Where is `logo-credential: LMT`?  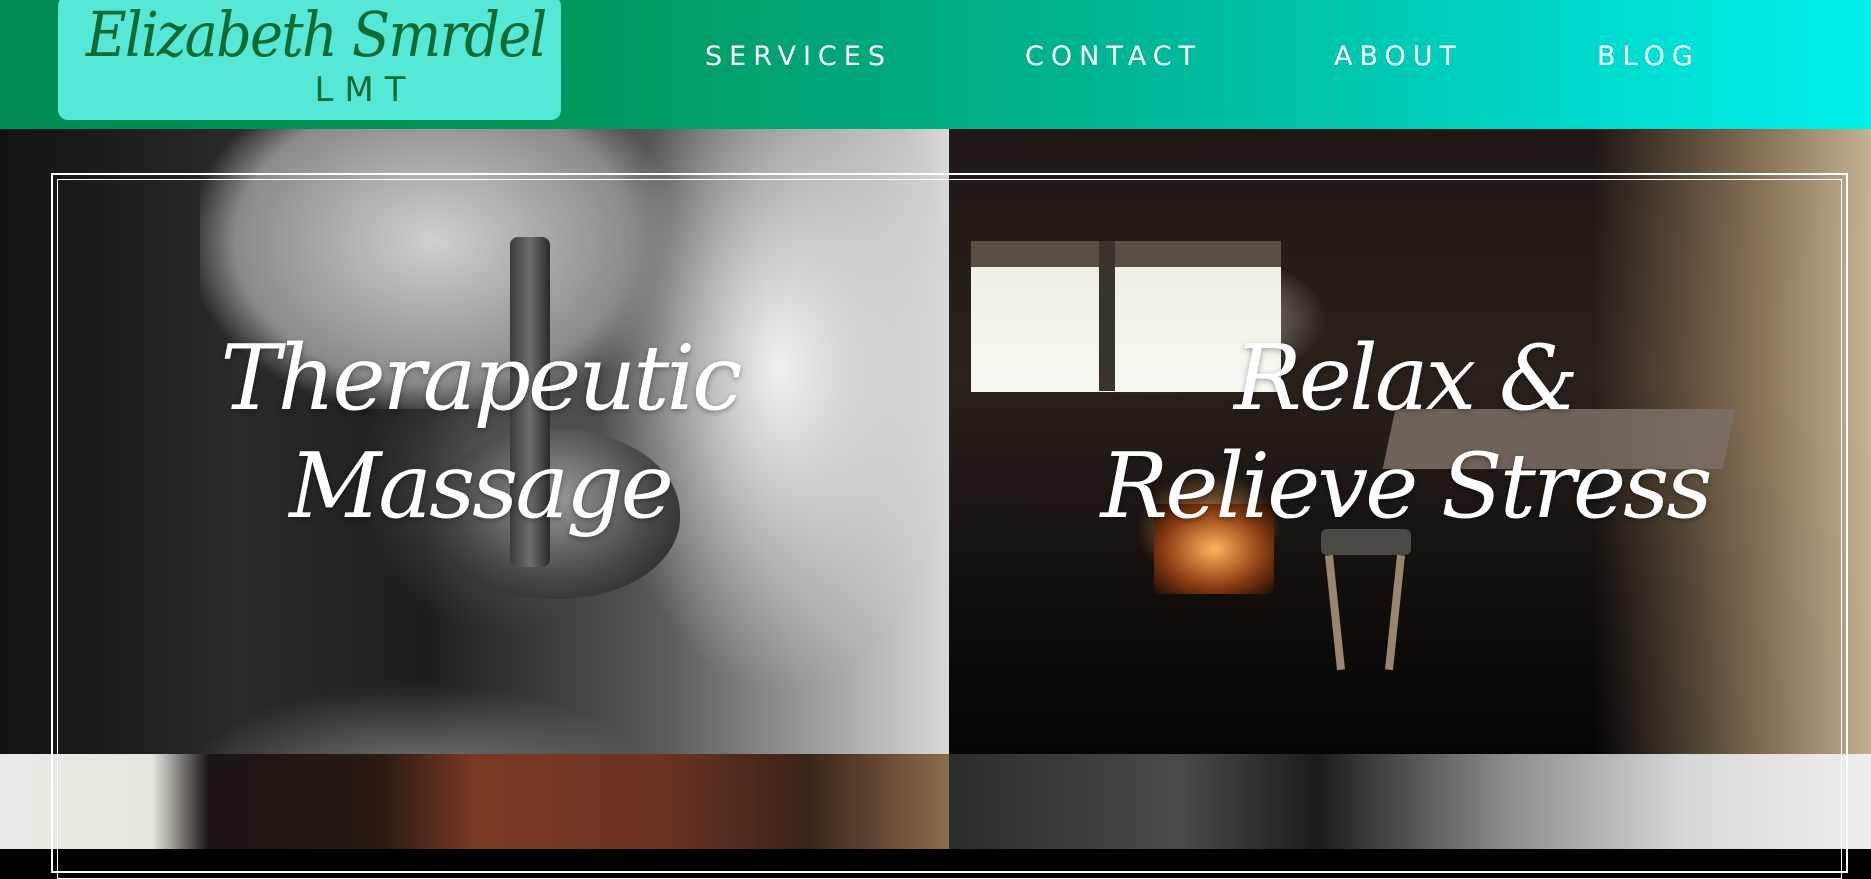
logo-credential: LMT is located at coordinates (365, 90).